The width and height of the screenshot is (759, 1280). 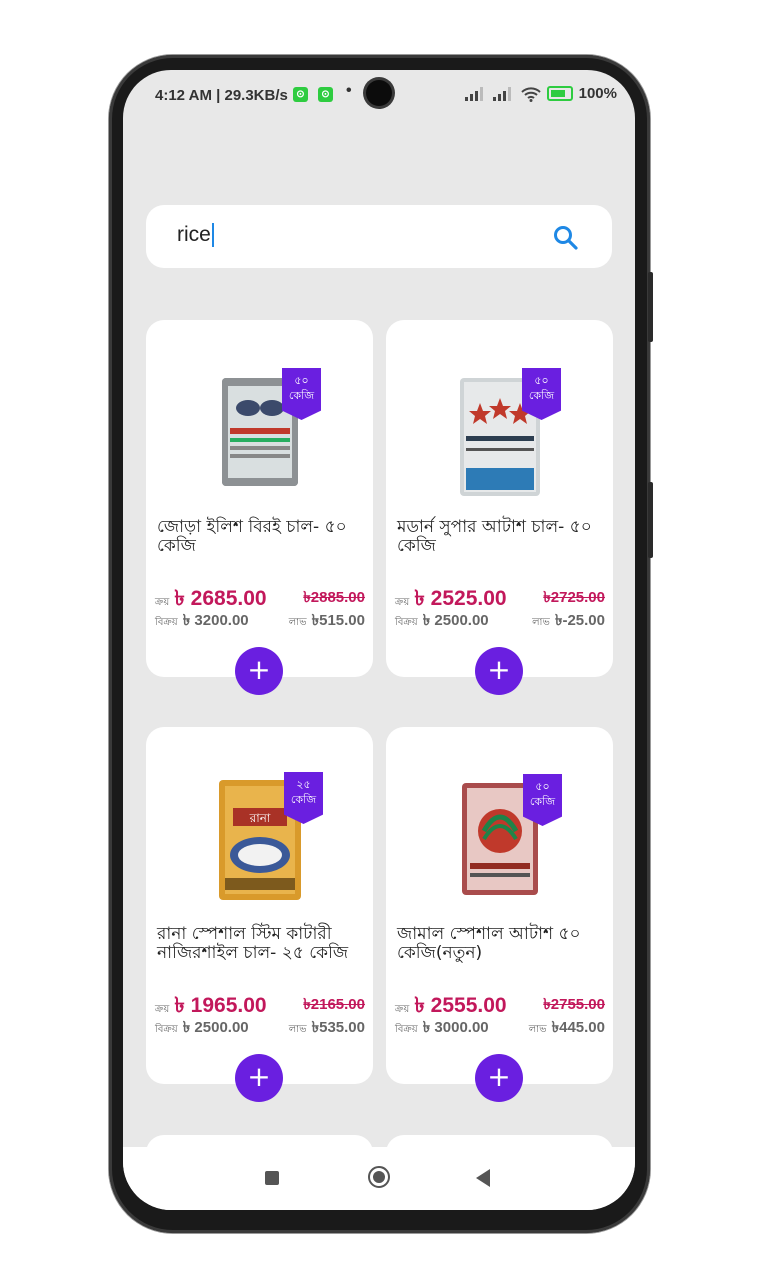 I want to click on sell-row: বিক্রয় ৳ 3000.00 লাভ ৳445.00, so click(x=500, y=1026).